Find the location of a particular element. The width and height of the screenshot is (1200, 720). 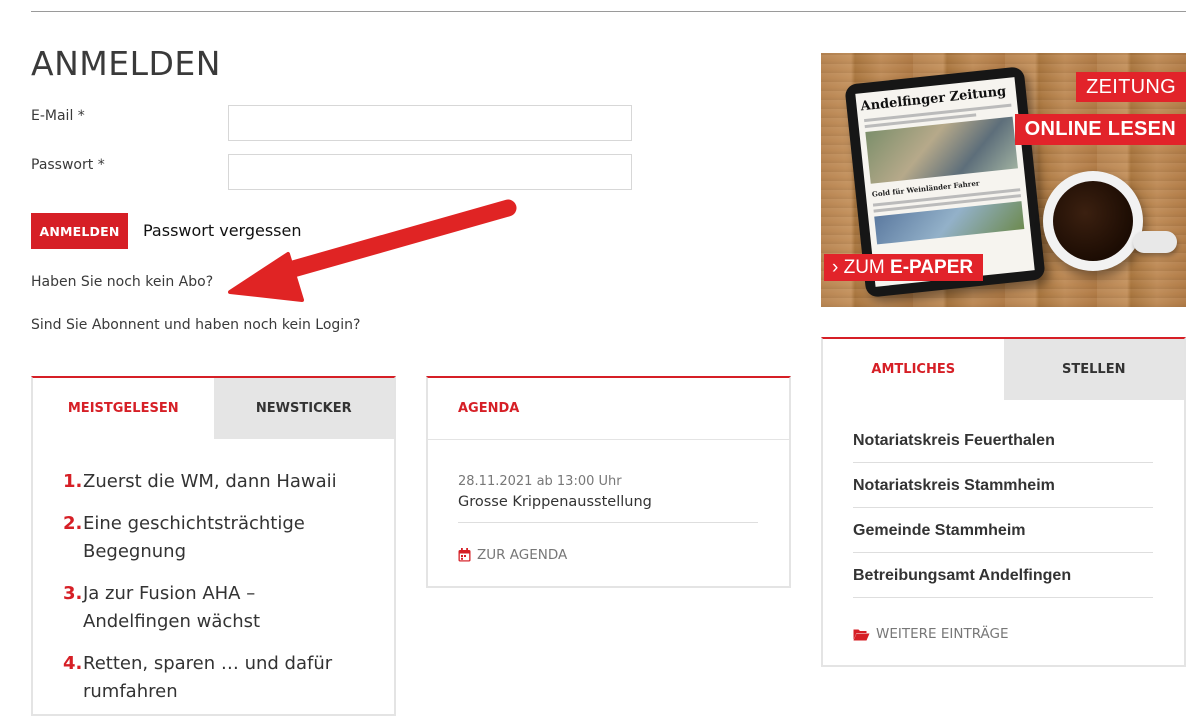

official-tabs: AMTLICHES STELLEN is located at coordinates (1003, 369).